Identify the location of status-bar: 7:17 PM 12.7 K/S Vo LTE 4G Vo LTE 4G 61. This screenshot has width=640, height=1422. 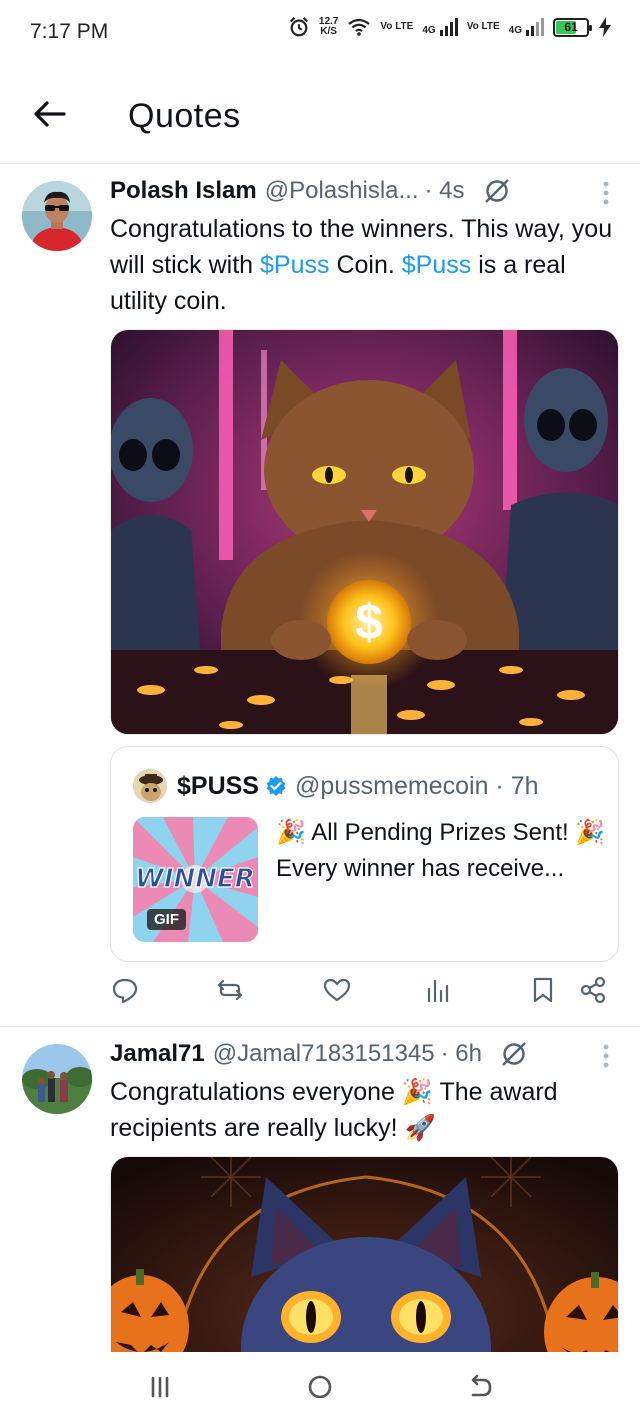
(320, 32).